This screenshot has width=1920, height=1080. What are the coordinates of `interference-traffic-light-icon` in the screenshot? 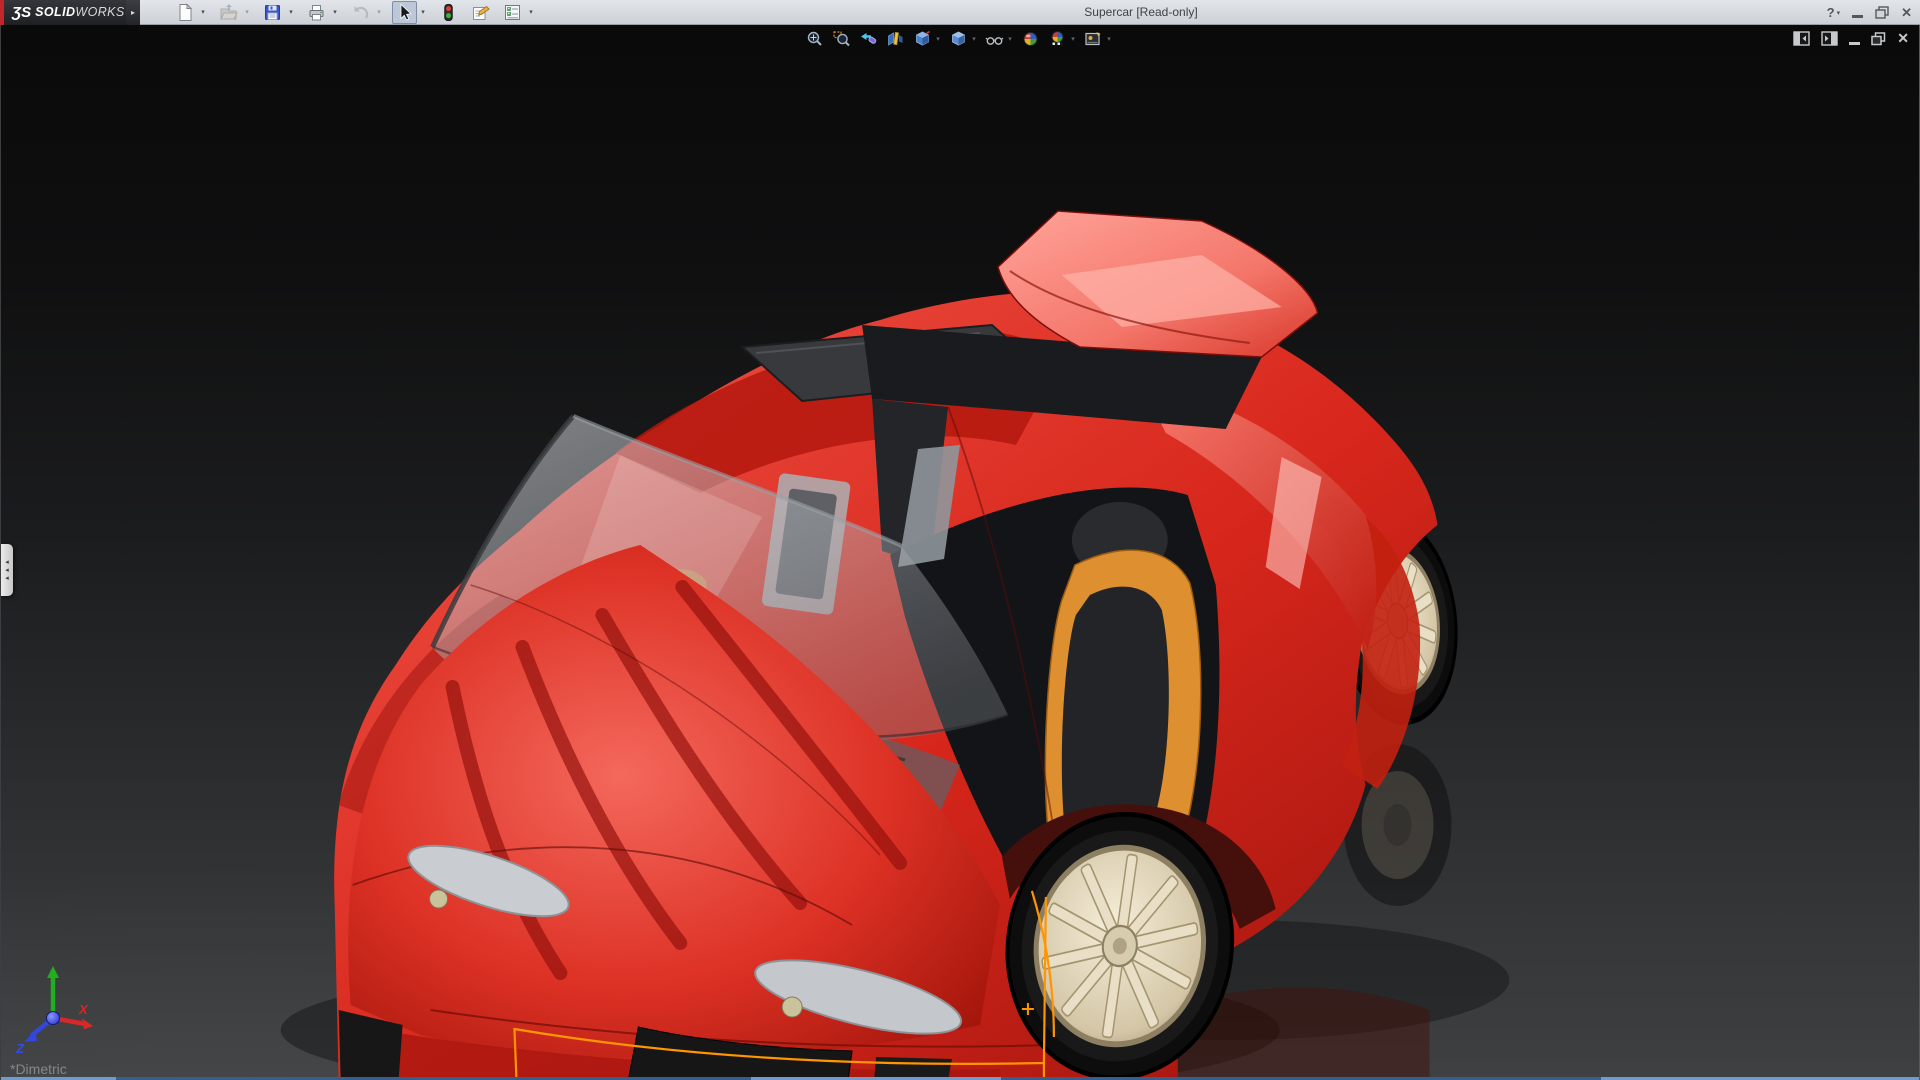 It's located at (448, 12).